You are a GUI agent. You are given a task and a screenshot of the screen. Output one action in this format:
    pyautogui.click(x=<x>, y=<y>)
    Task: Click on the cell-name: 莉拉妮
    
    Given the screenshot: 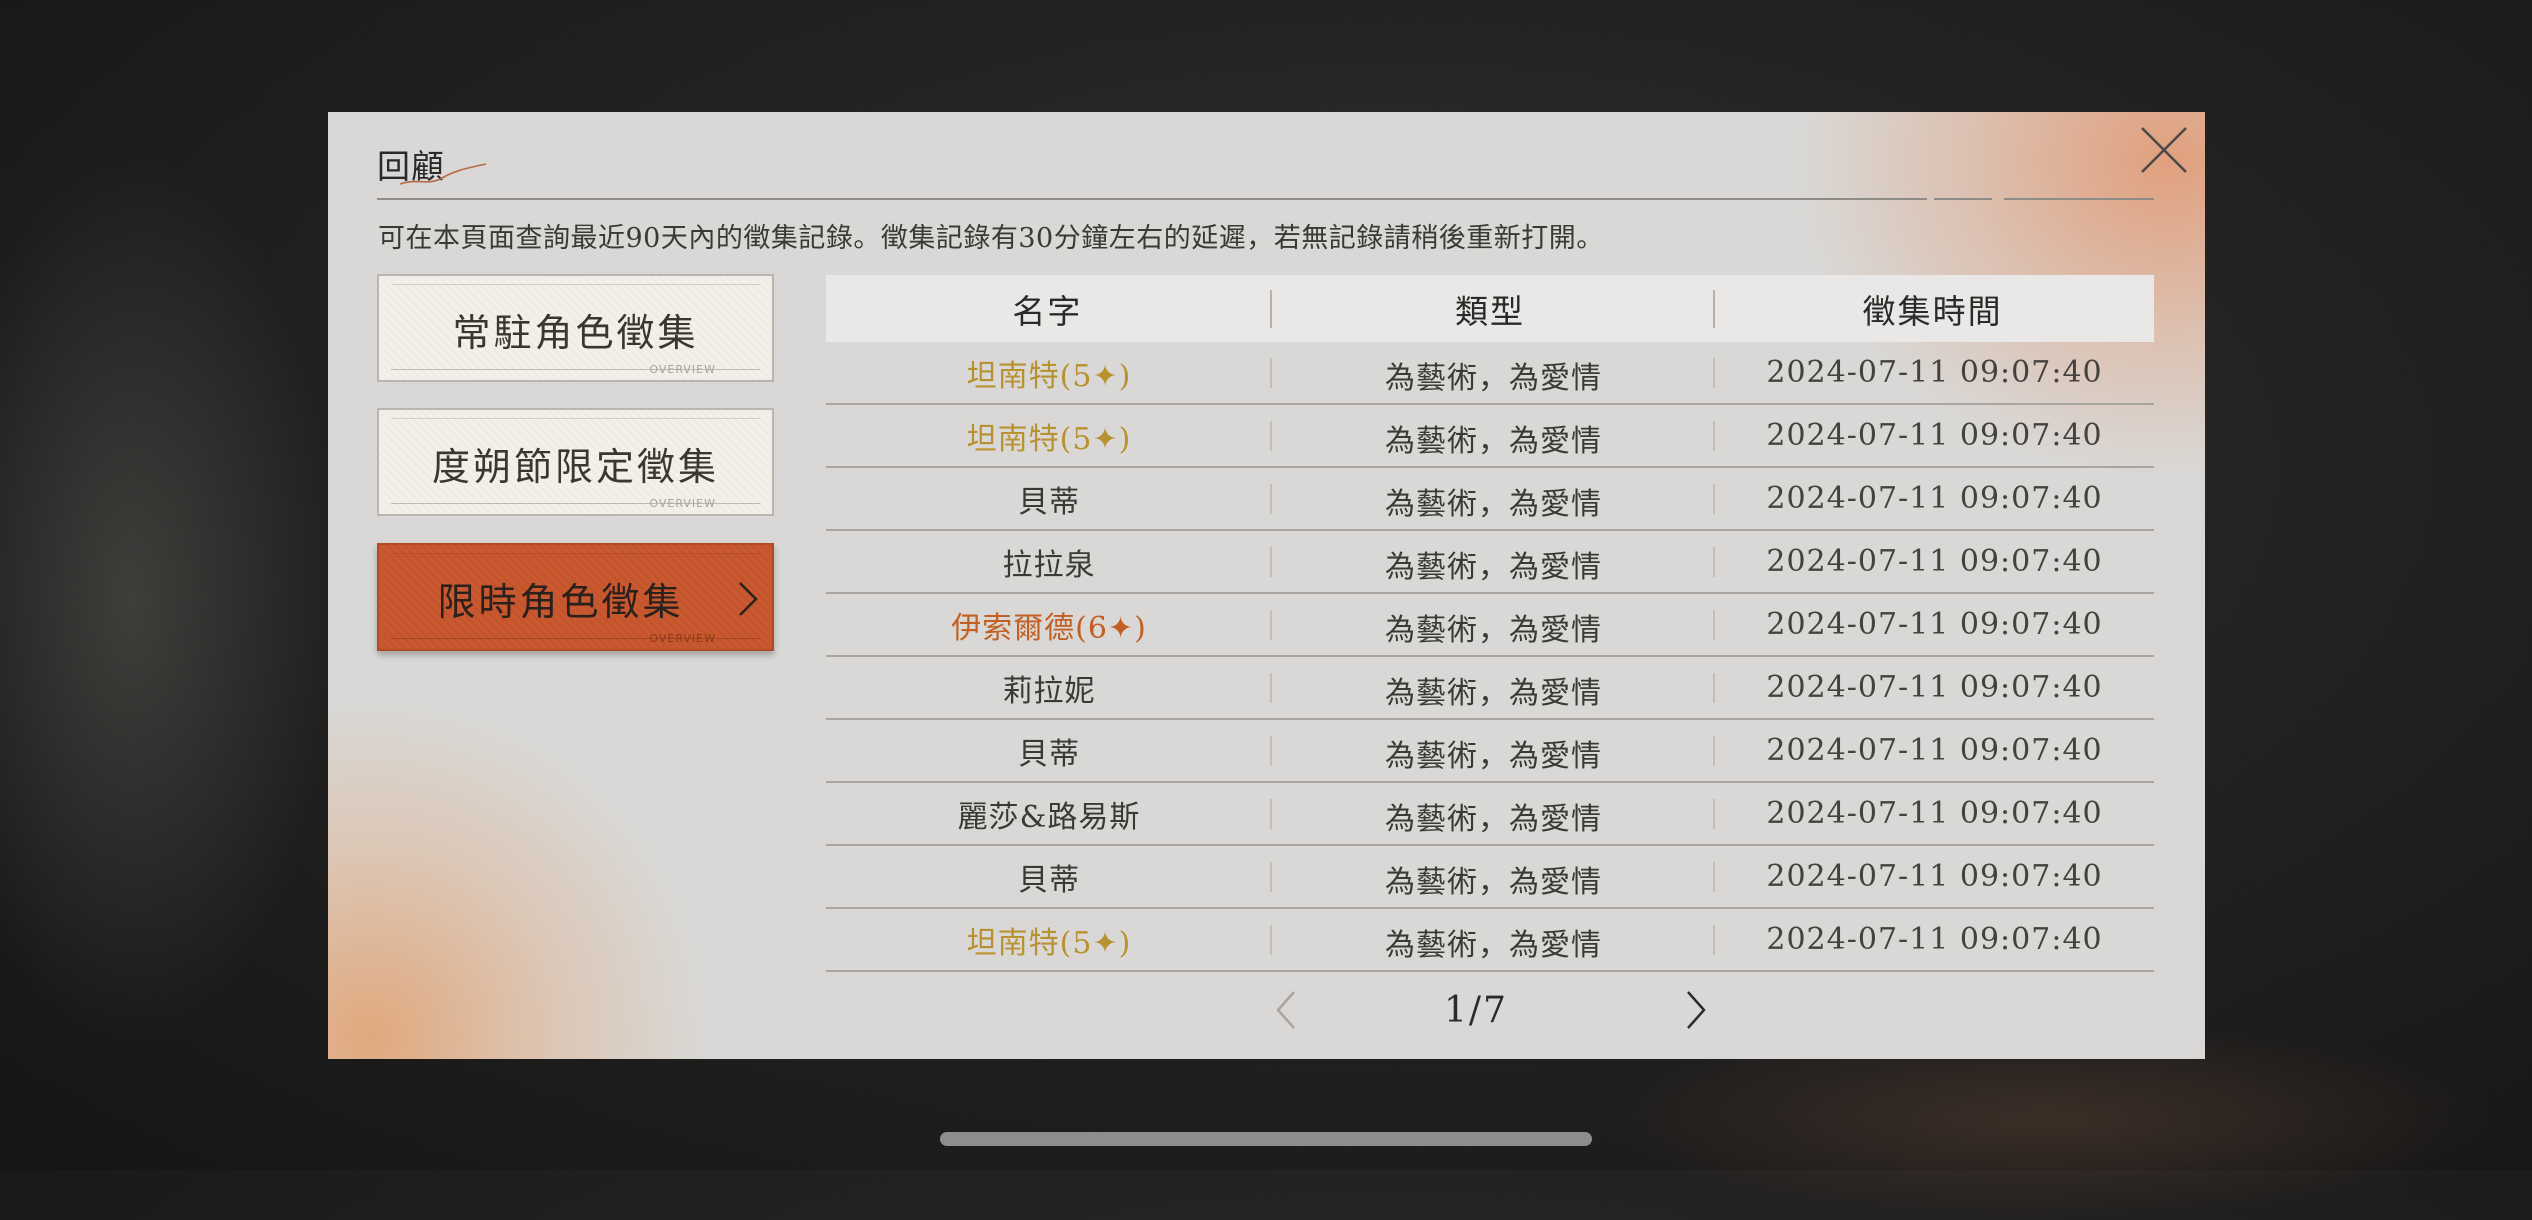 What is the action you would take?
    pyautogui.click(x=1049, y=691)
    